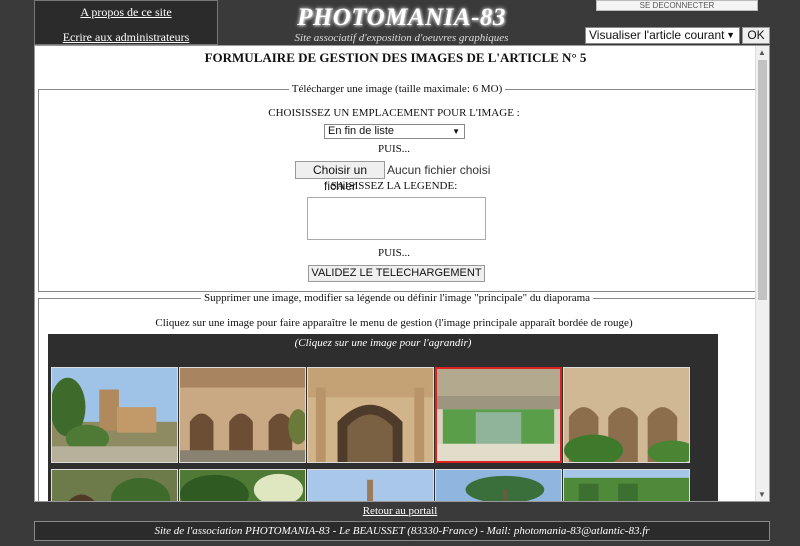  I want to click on no-file-chosen-text: Aucun fichier choisi, so click(439, 170).